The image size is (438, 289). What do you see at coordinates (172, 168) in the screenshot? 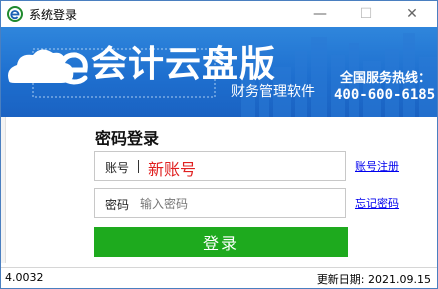
I see `account-value: 新账号` at bounding box center [172, 168].